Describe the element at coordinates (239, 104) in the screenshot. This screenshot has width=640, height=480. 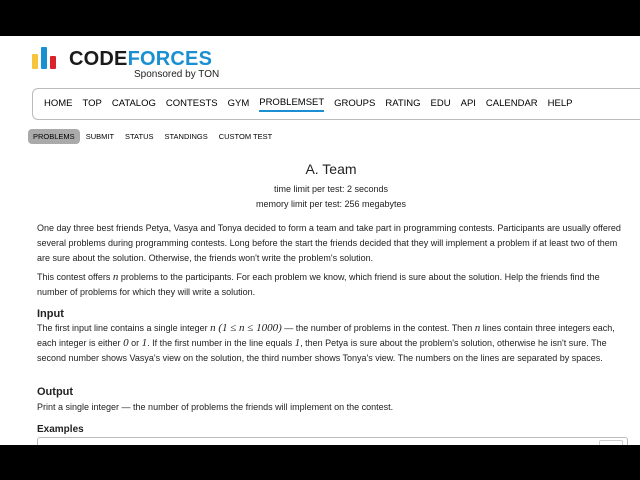
I see `menu-item-gym: GYM` at that location.